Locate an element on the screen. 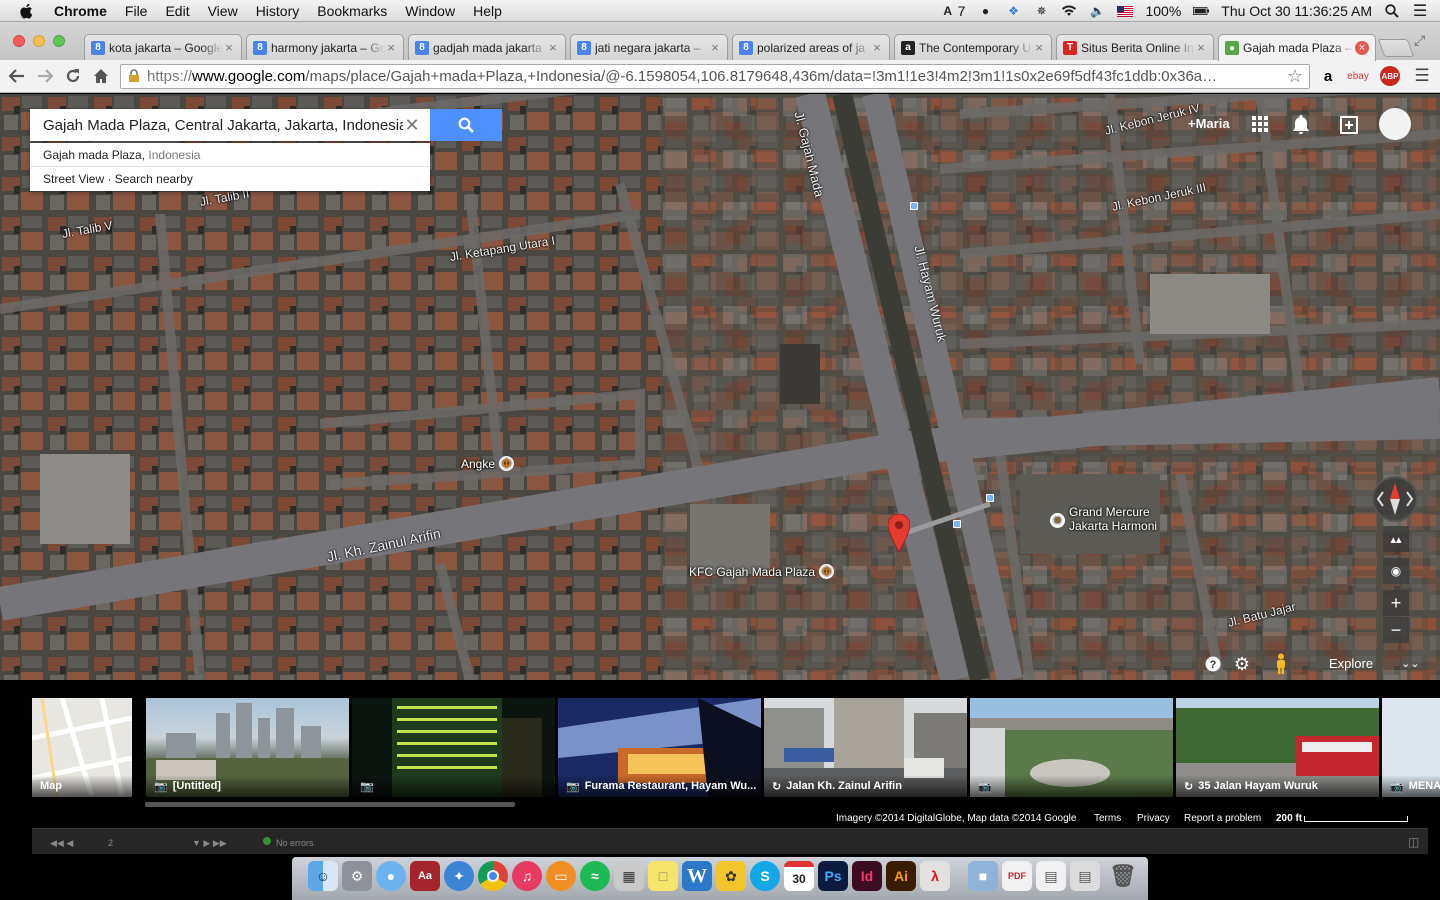 The width and height of the screenshot is (1440, 900). stickies-icon: □ is located at coordinates (663, 876).